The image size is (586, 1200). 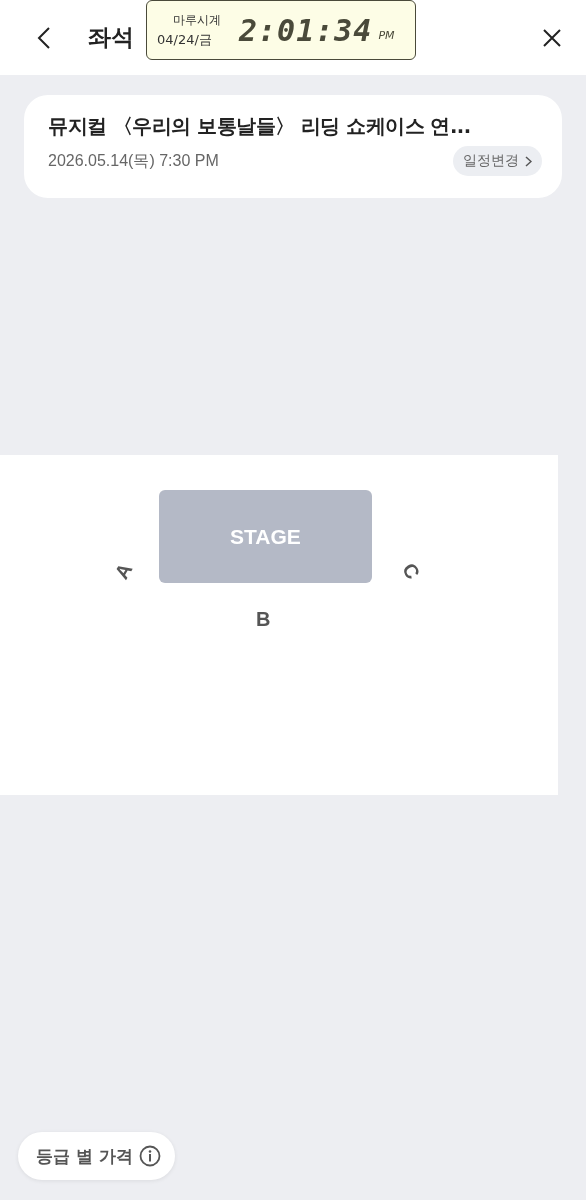 I want to click on info-icon, so click(x=149, y=1156).